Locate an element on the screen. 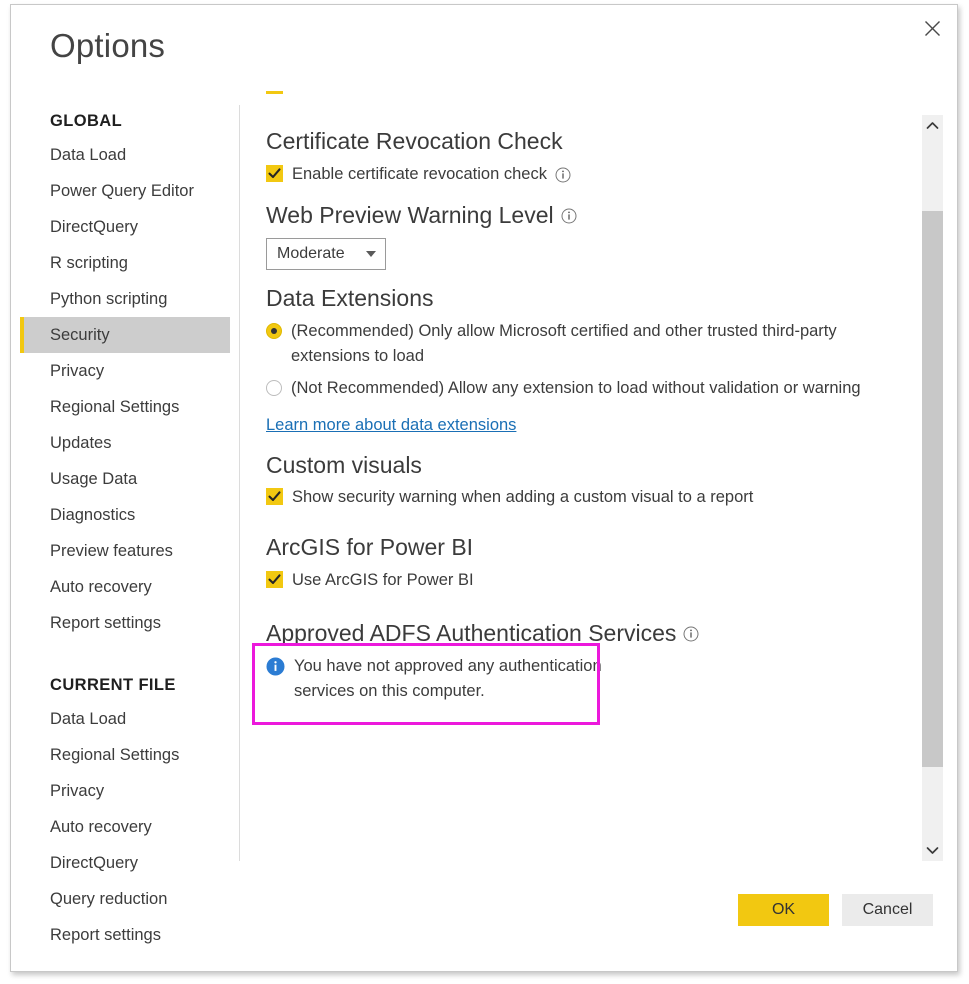 This screenshot has width=969, height=984. enable-certificate-revocation-label: Enable certificate revocation check is located at coordinates (419, 173).